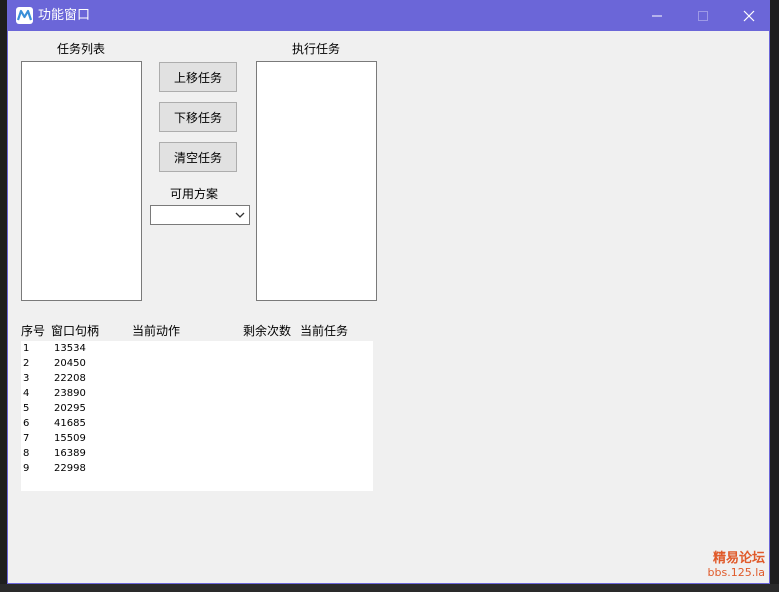  Describe the element at coordinates (197, 363) in the screenshot. I see `table-row: 2 20450` at that location.